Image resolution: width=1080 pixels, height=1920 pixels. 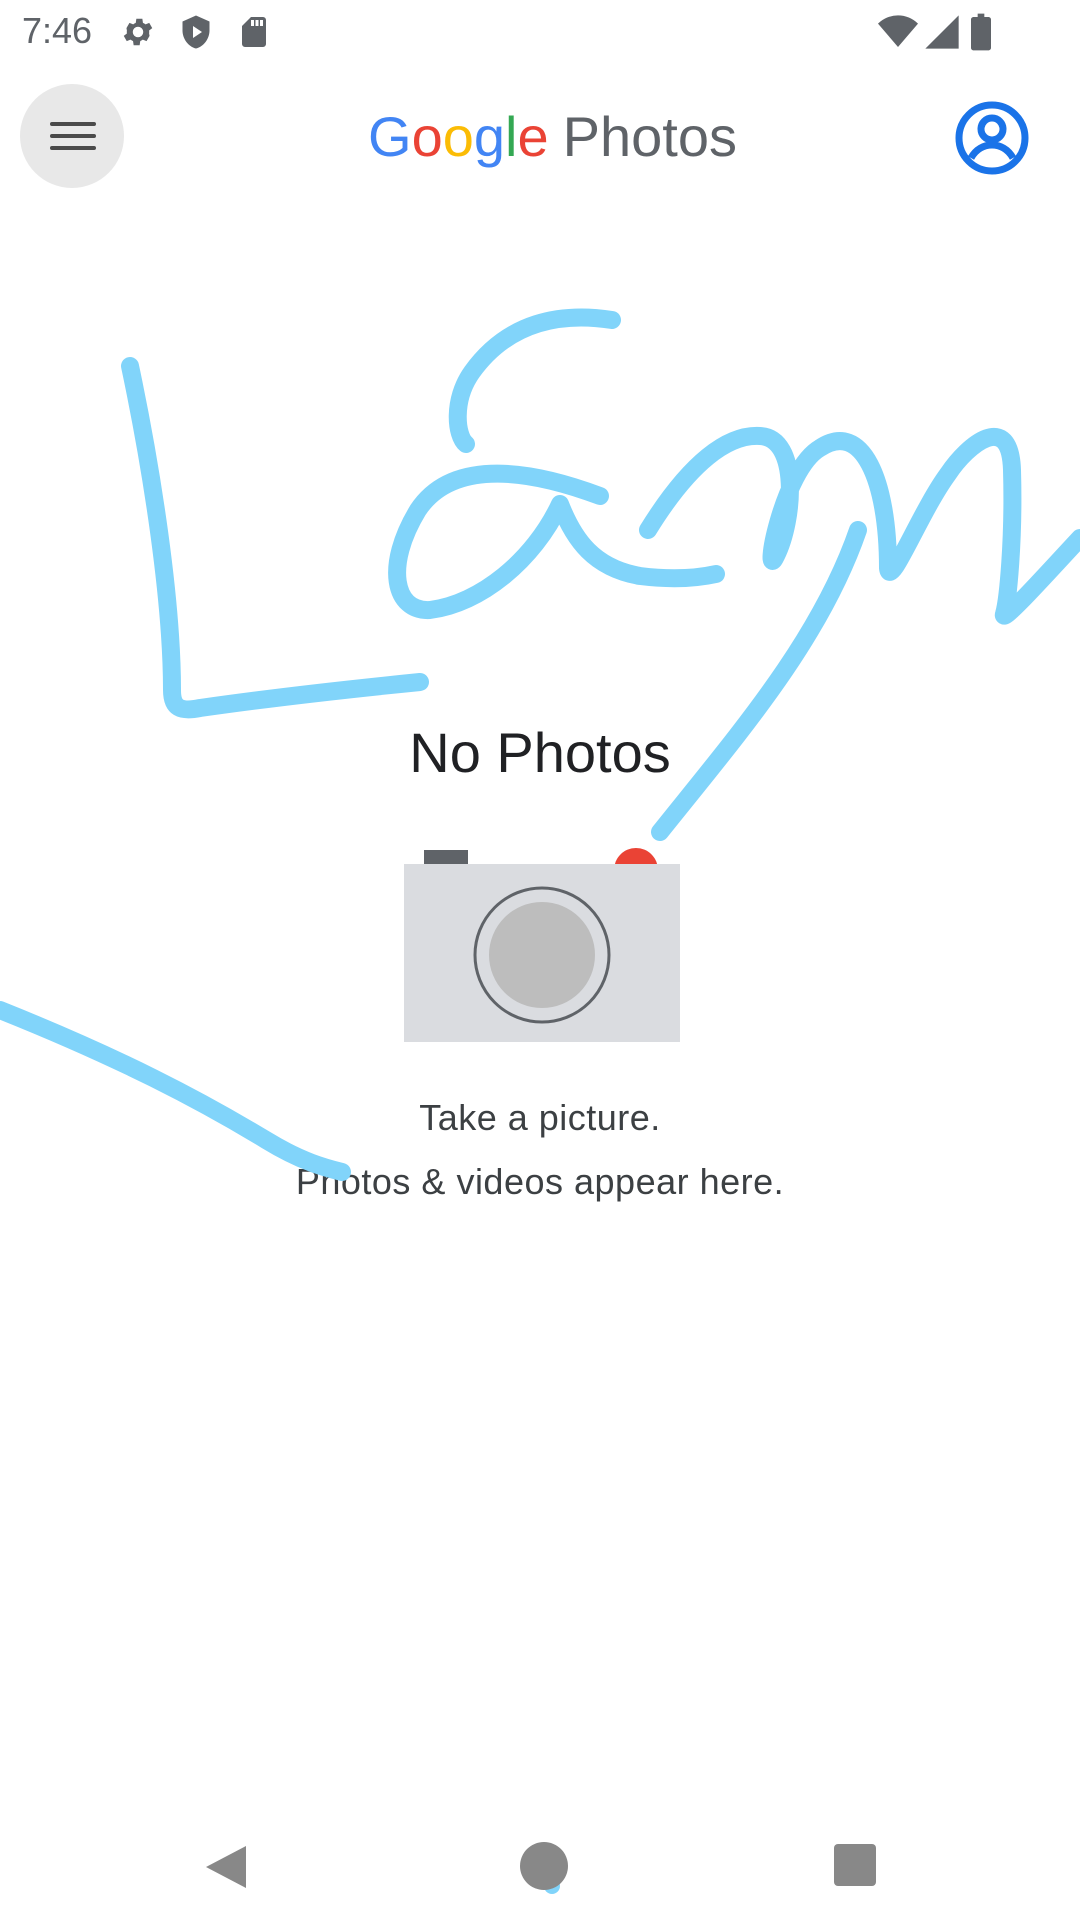 I want to click on logo-letter: G, so click(x=390, y=136).